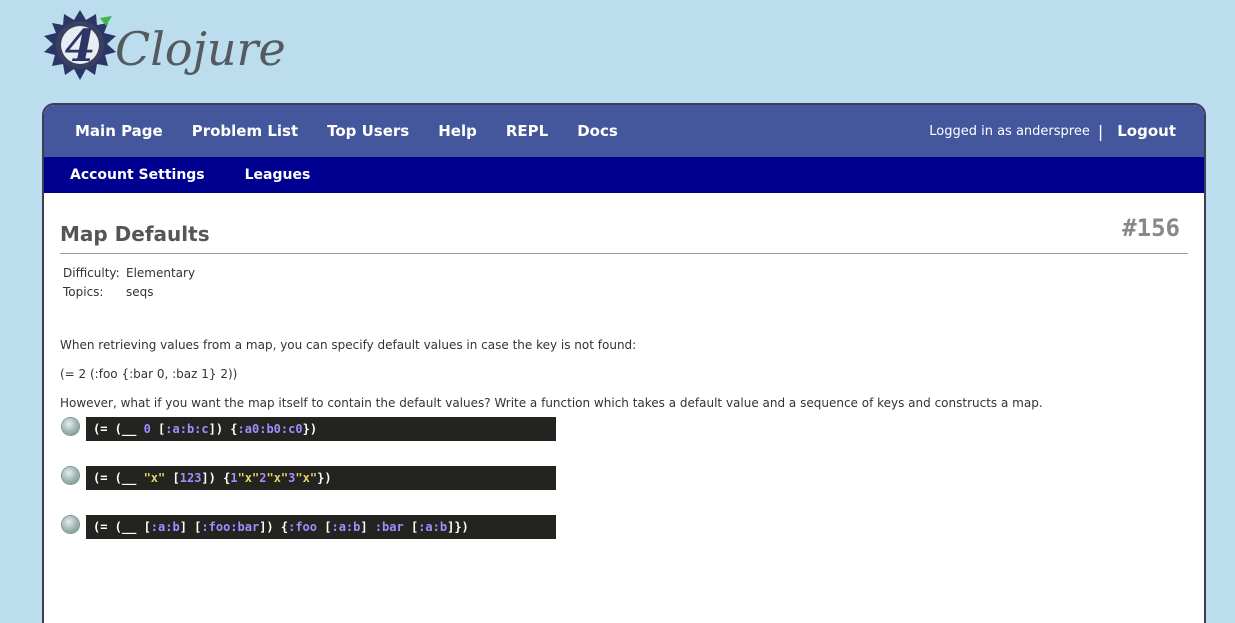  What do you see at coordinates (368, 131) in the screenshot?
I see `nav-top-users: Top Users` at bounding box center [368, 131].